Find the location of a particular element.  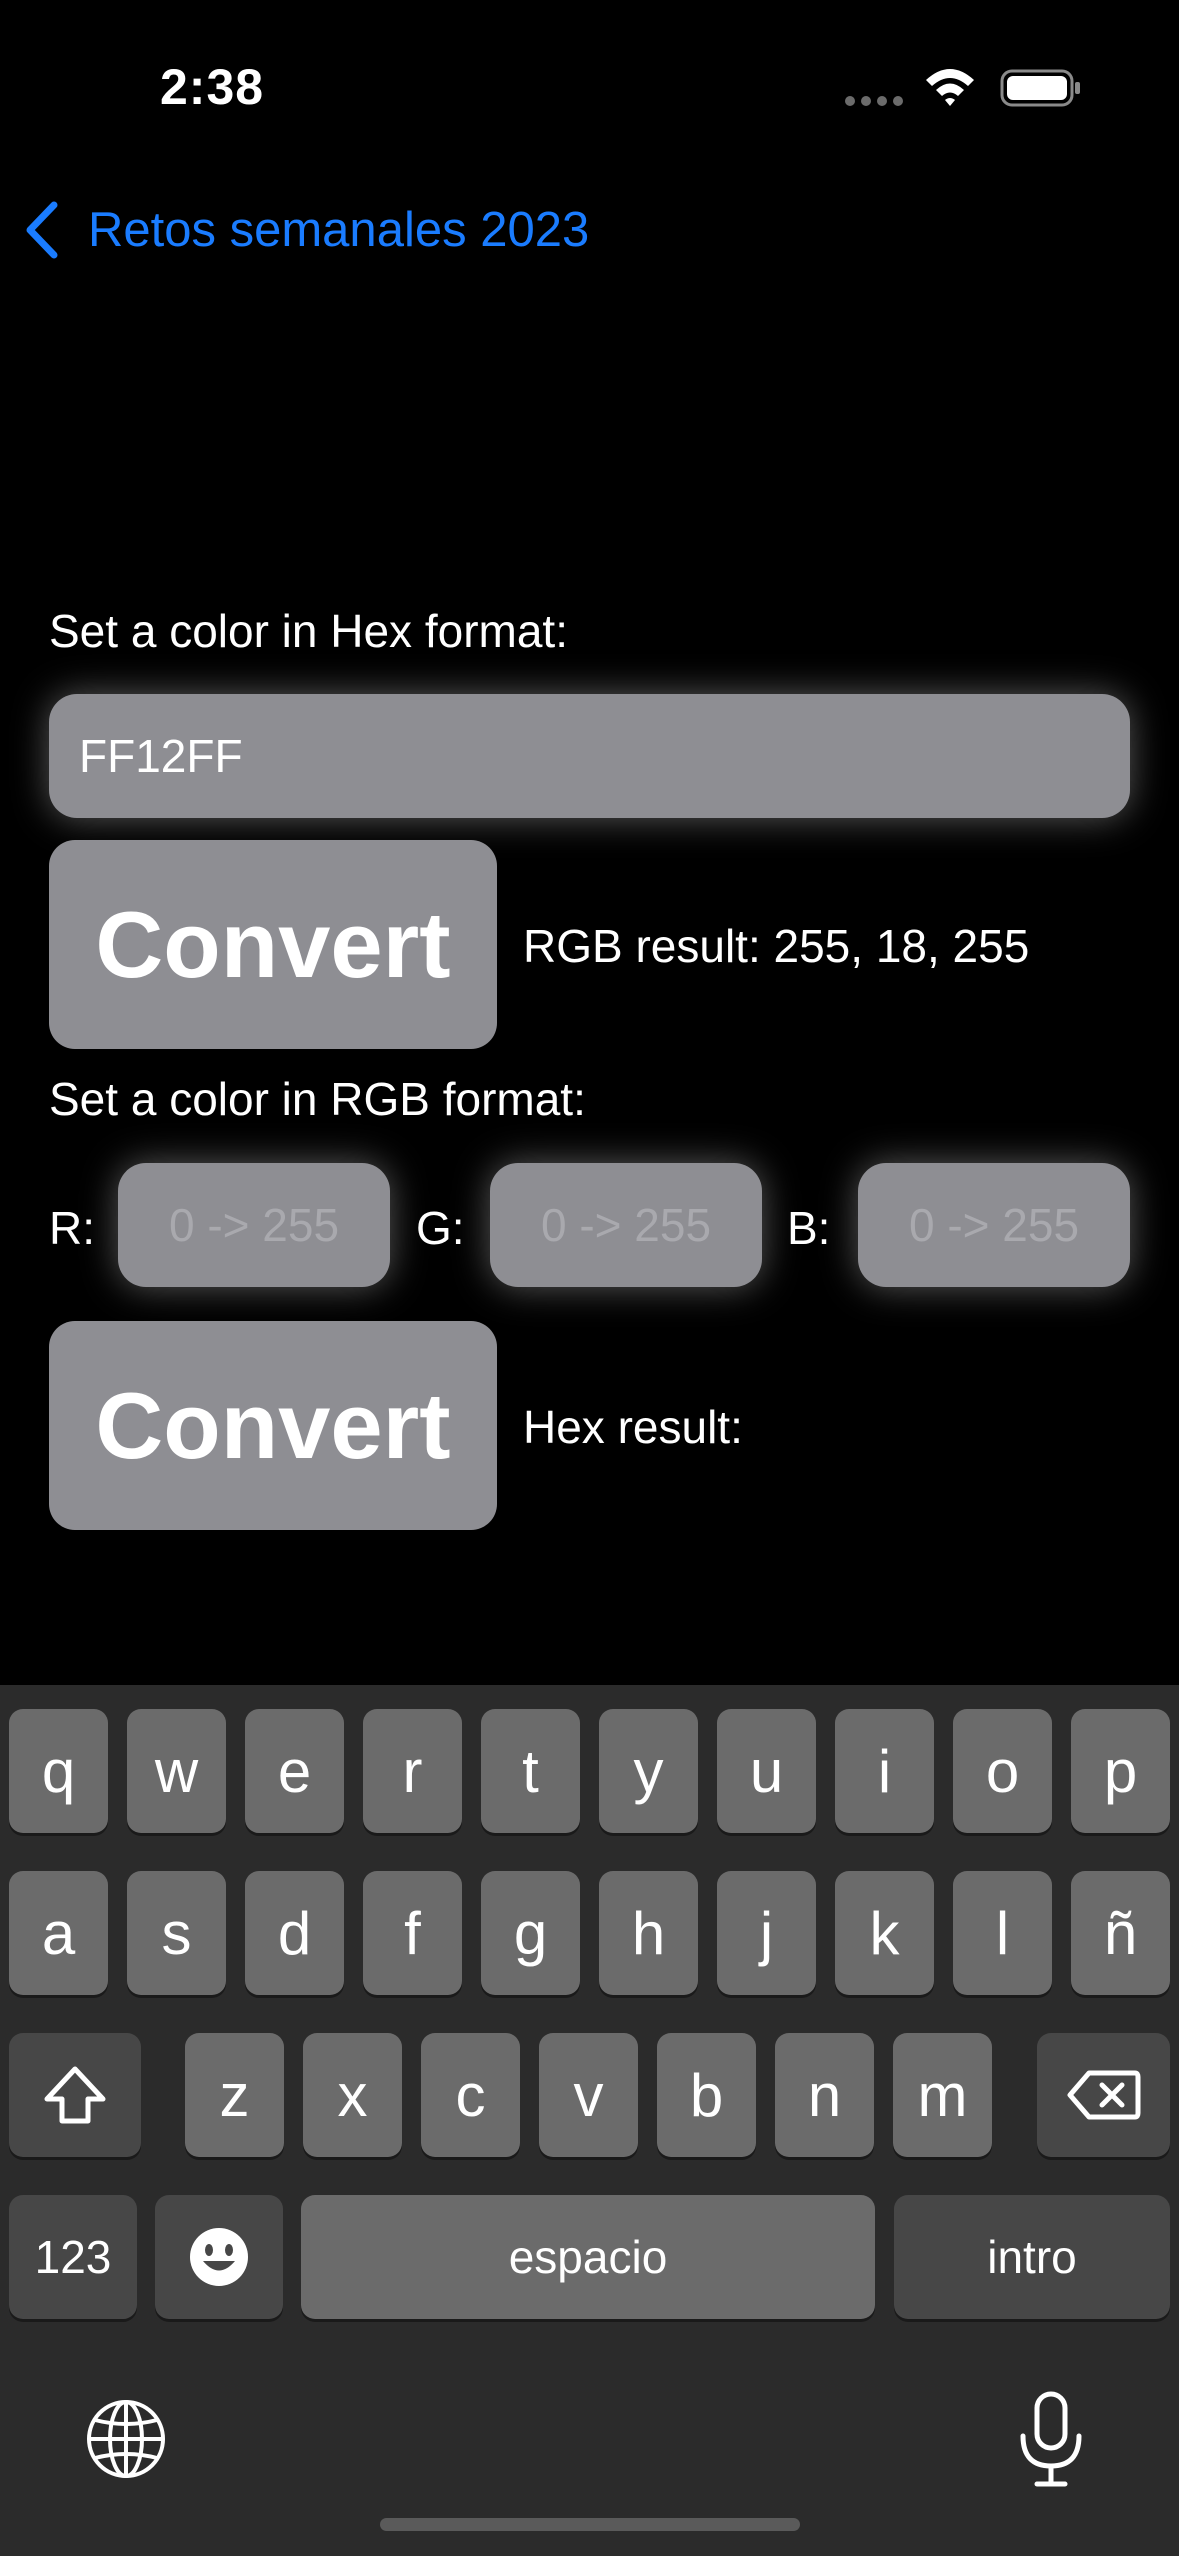

return-key: intro is located at coordinates (1032, 2257).